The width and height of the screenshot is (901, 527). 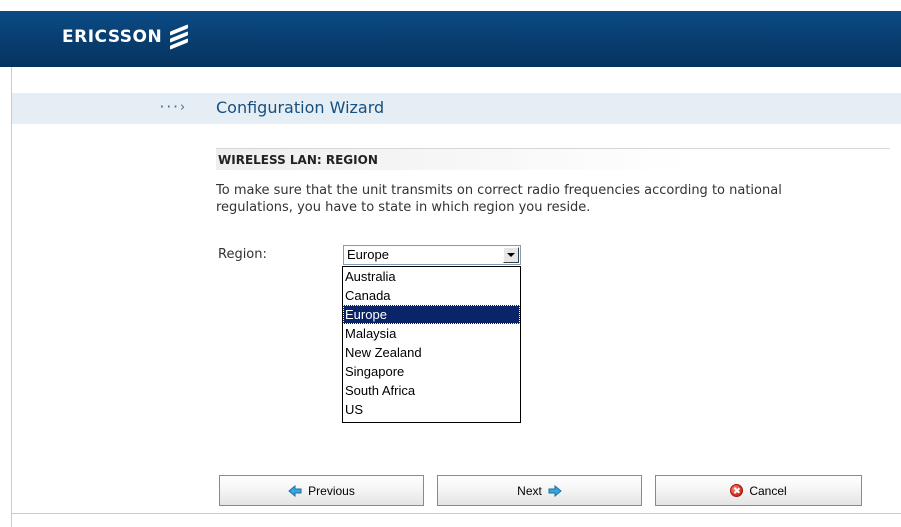 I want to click on arrow-left-icon, so click(x=295, y=490).